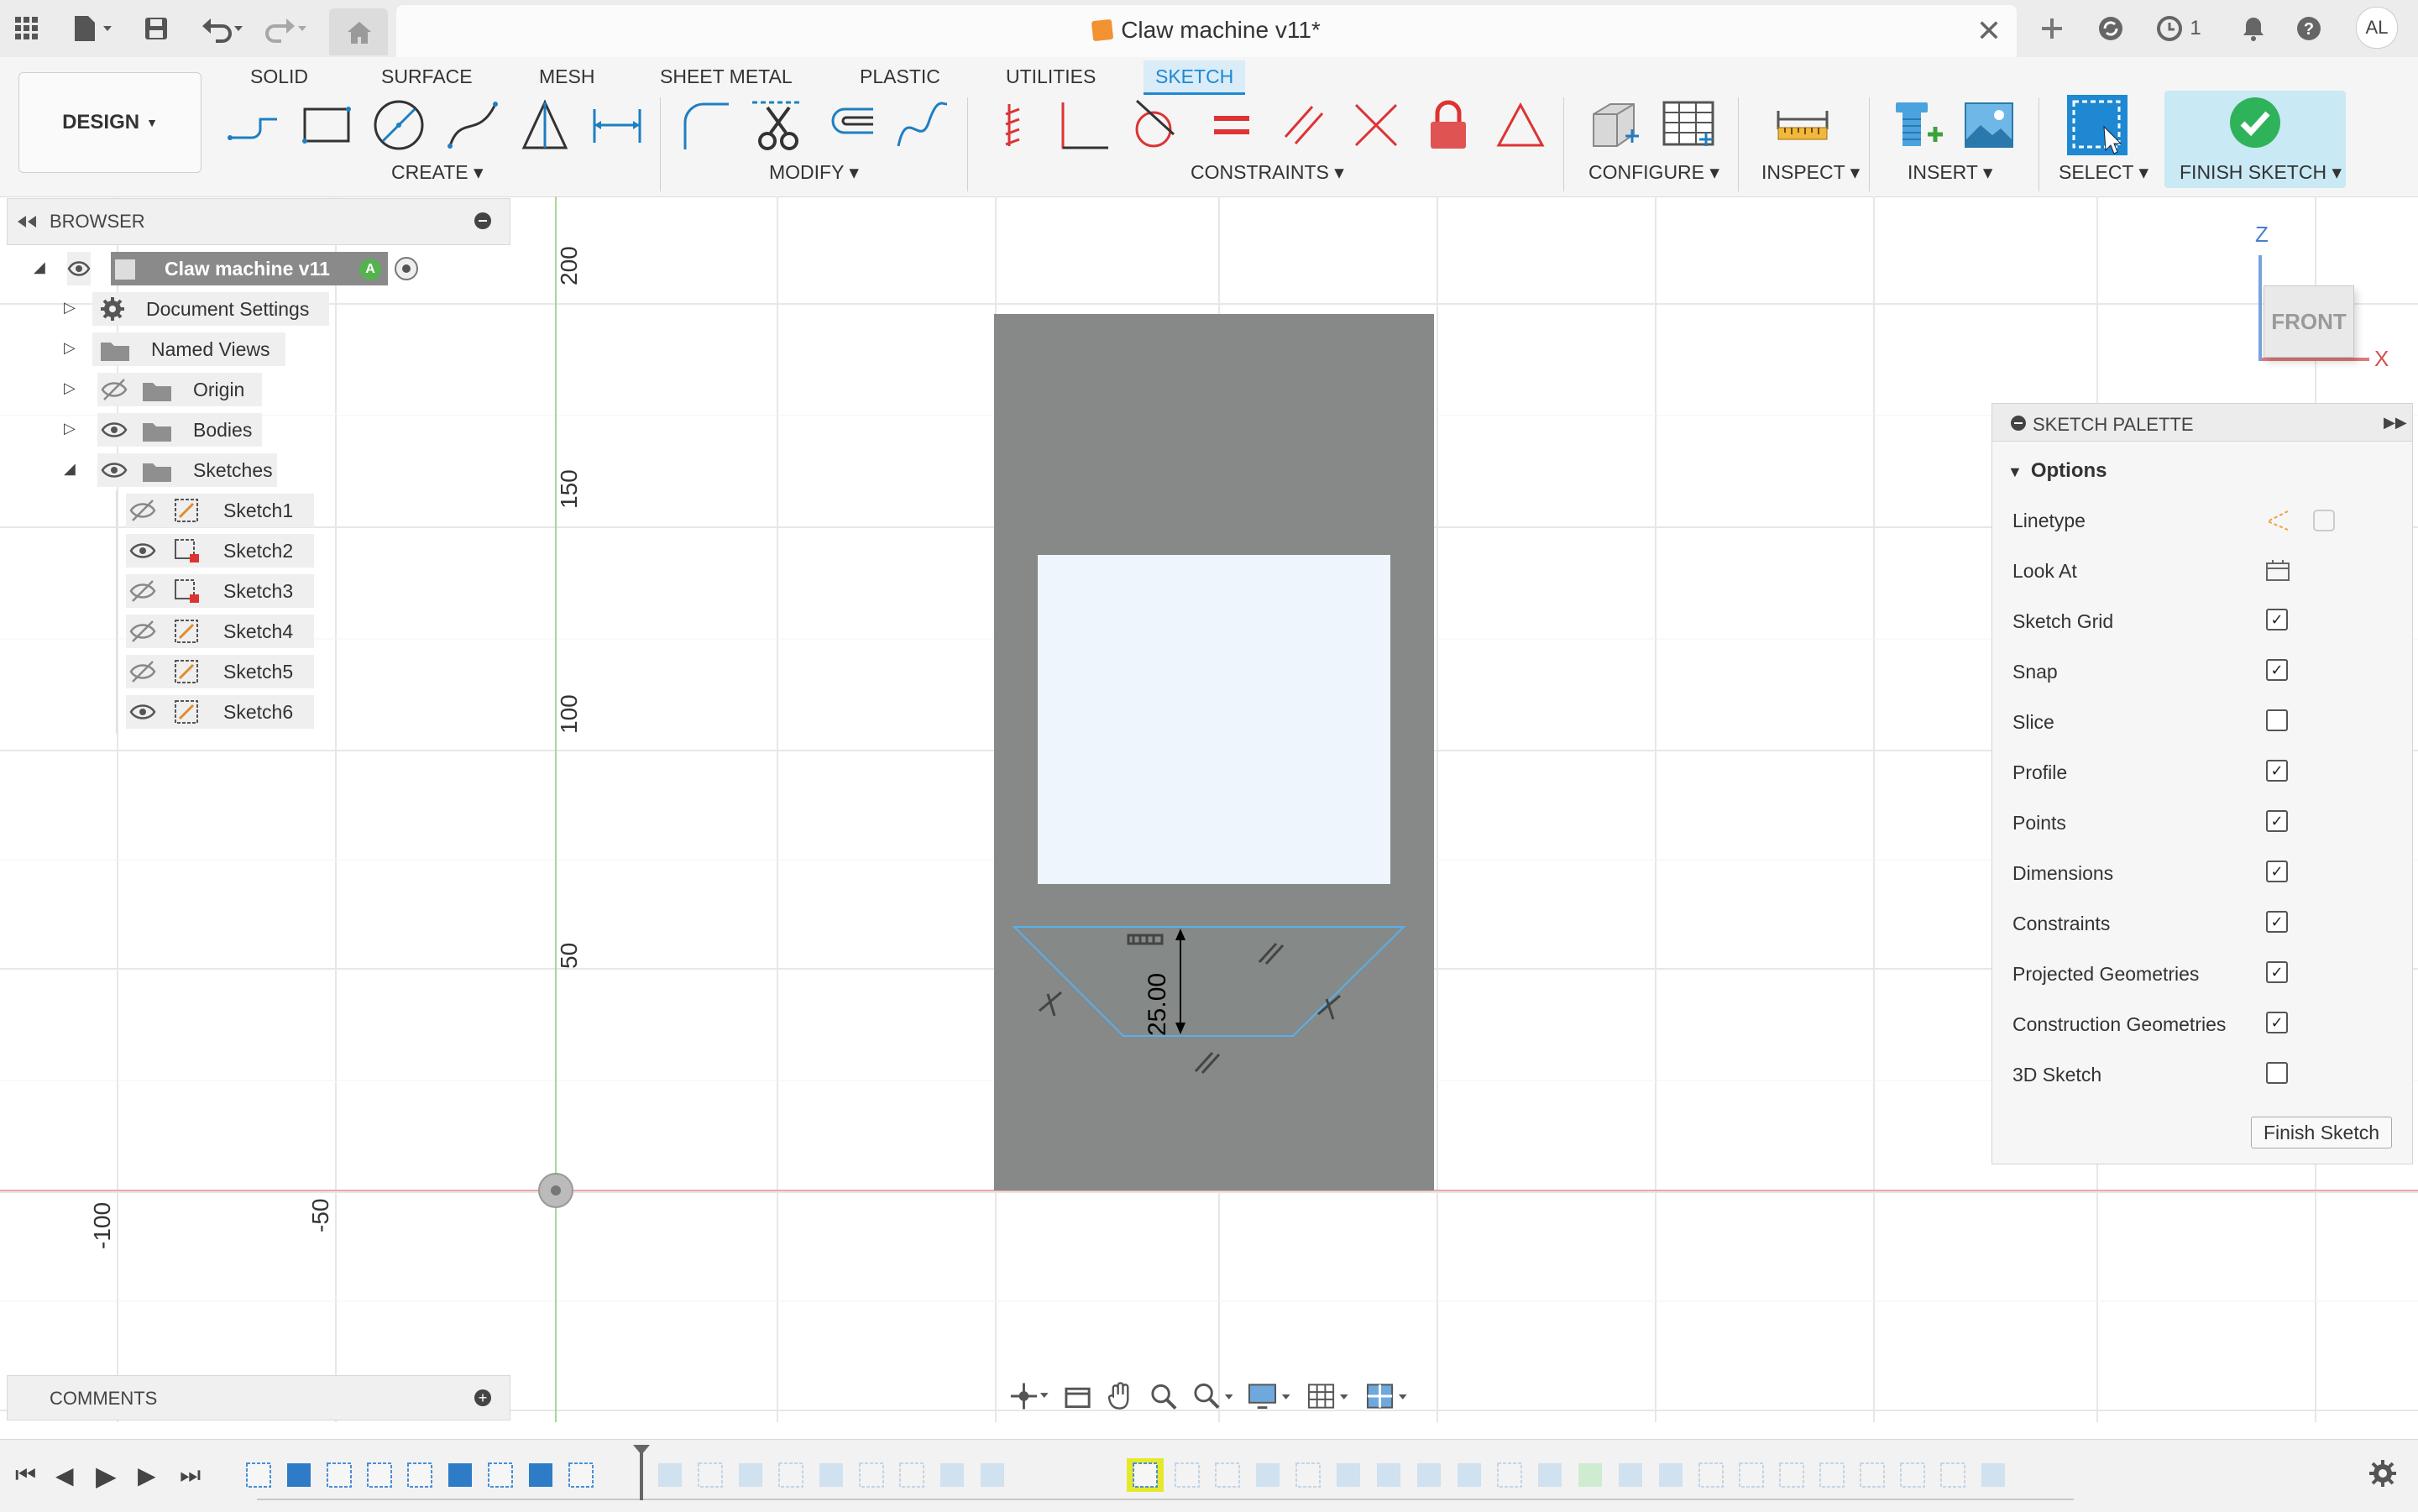 The height and width of the screenshot is (1512, 2418). What do you see at coordinates (1120, 1396) in the screenshot?
I see `pan-hand-icon` at bounding box center [1120, 1396].